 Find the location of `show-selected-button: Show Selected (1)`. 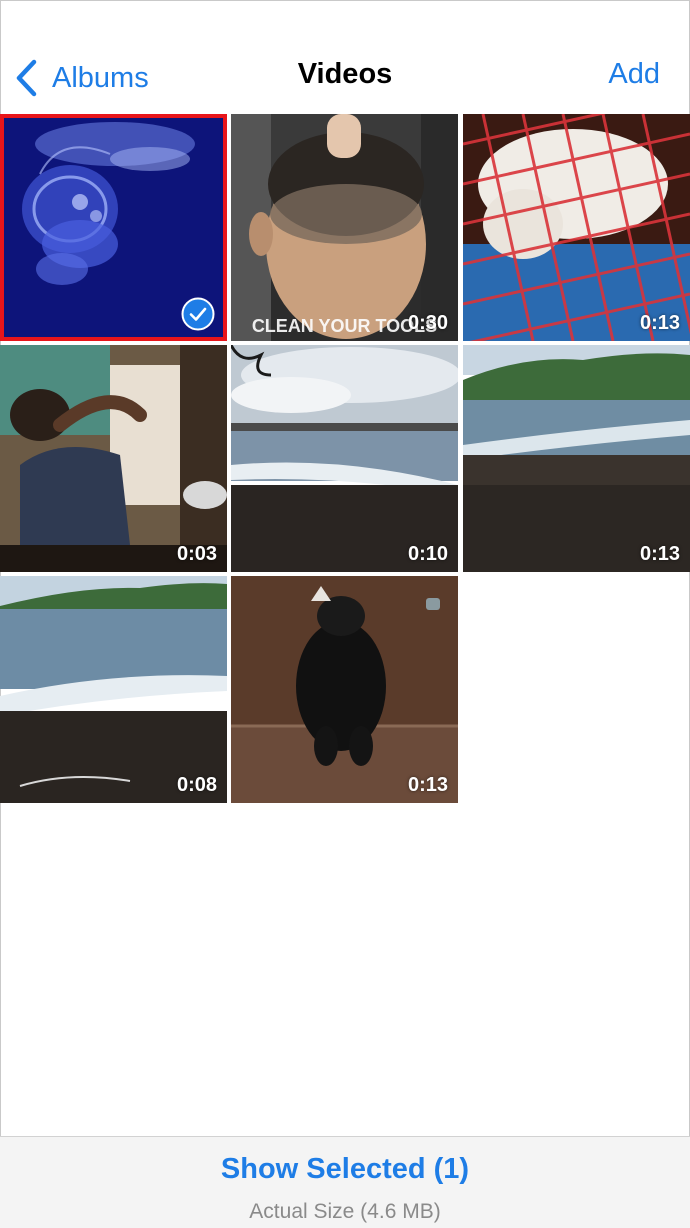

show-selected-button: Show Selected (1) is located at coordinates (345, 1169).